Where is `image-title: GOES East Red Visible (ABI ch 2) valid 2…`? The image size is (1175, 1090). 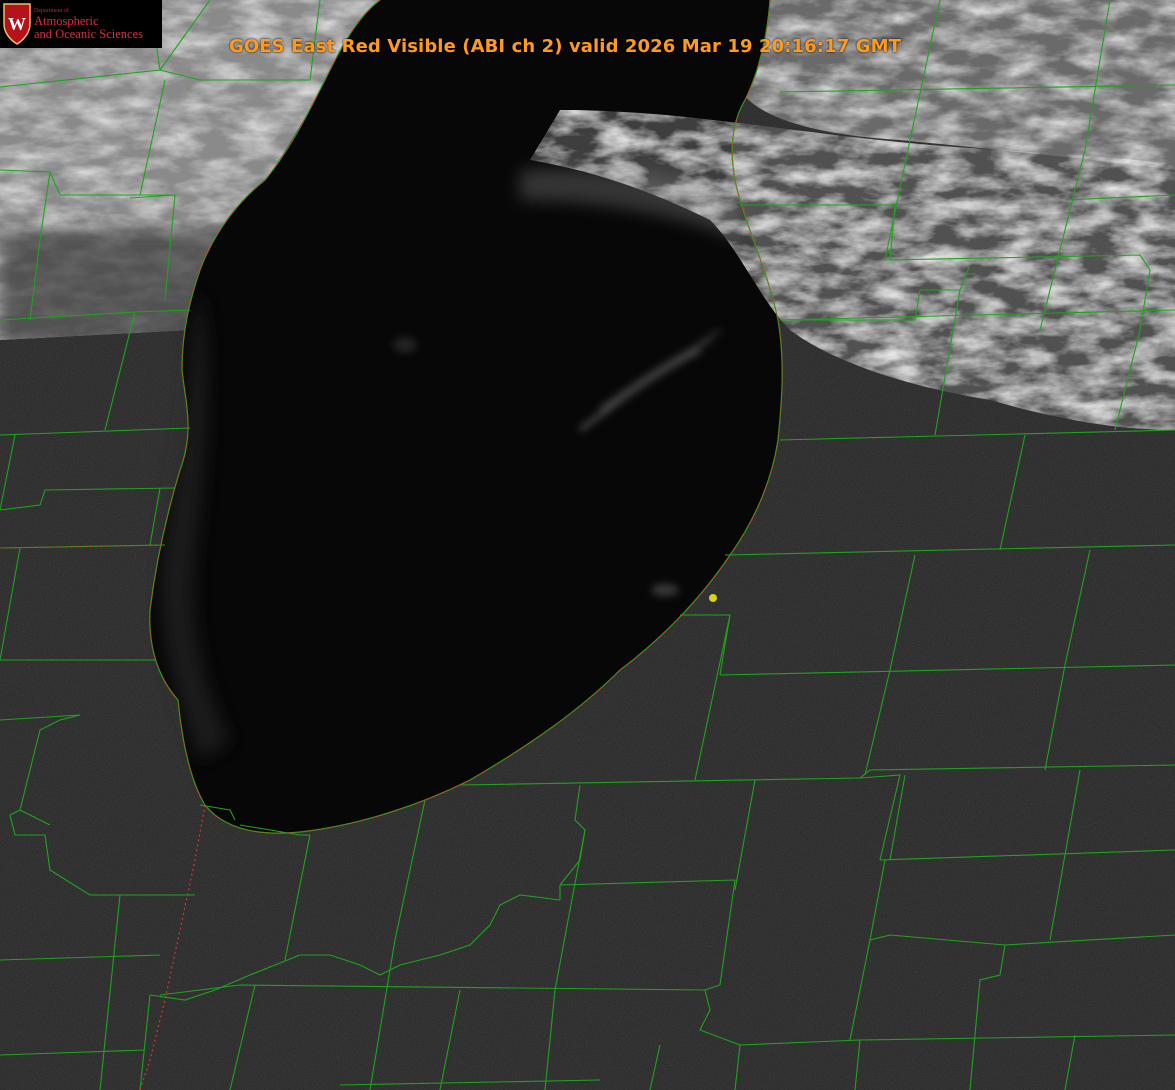
image-title: GOES East Red Visible (ABI ch 2) valid 2… is located at coordinates (565, 46).